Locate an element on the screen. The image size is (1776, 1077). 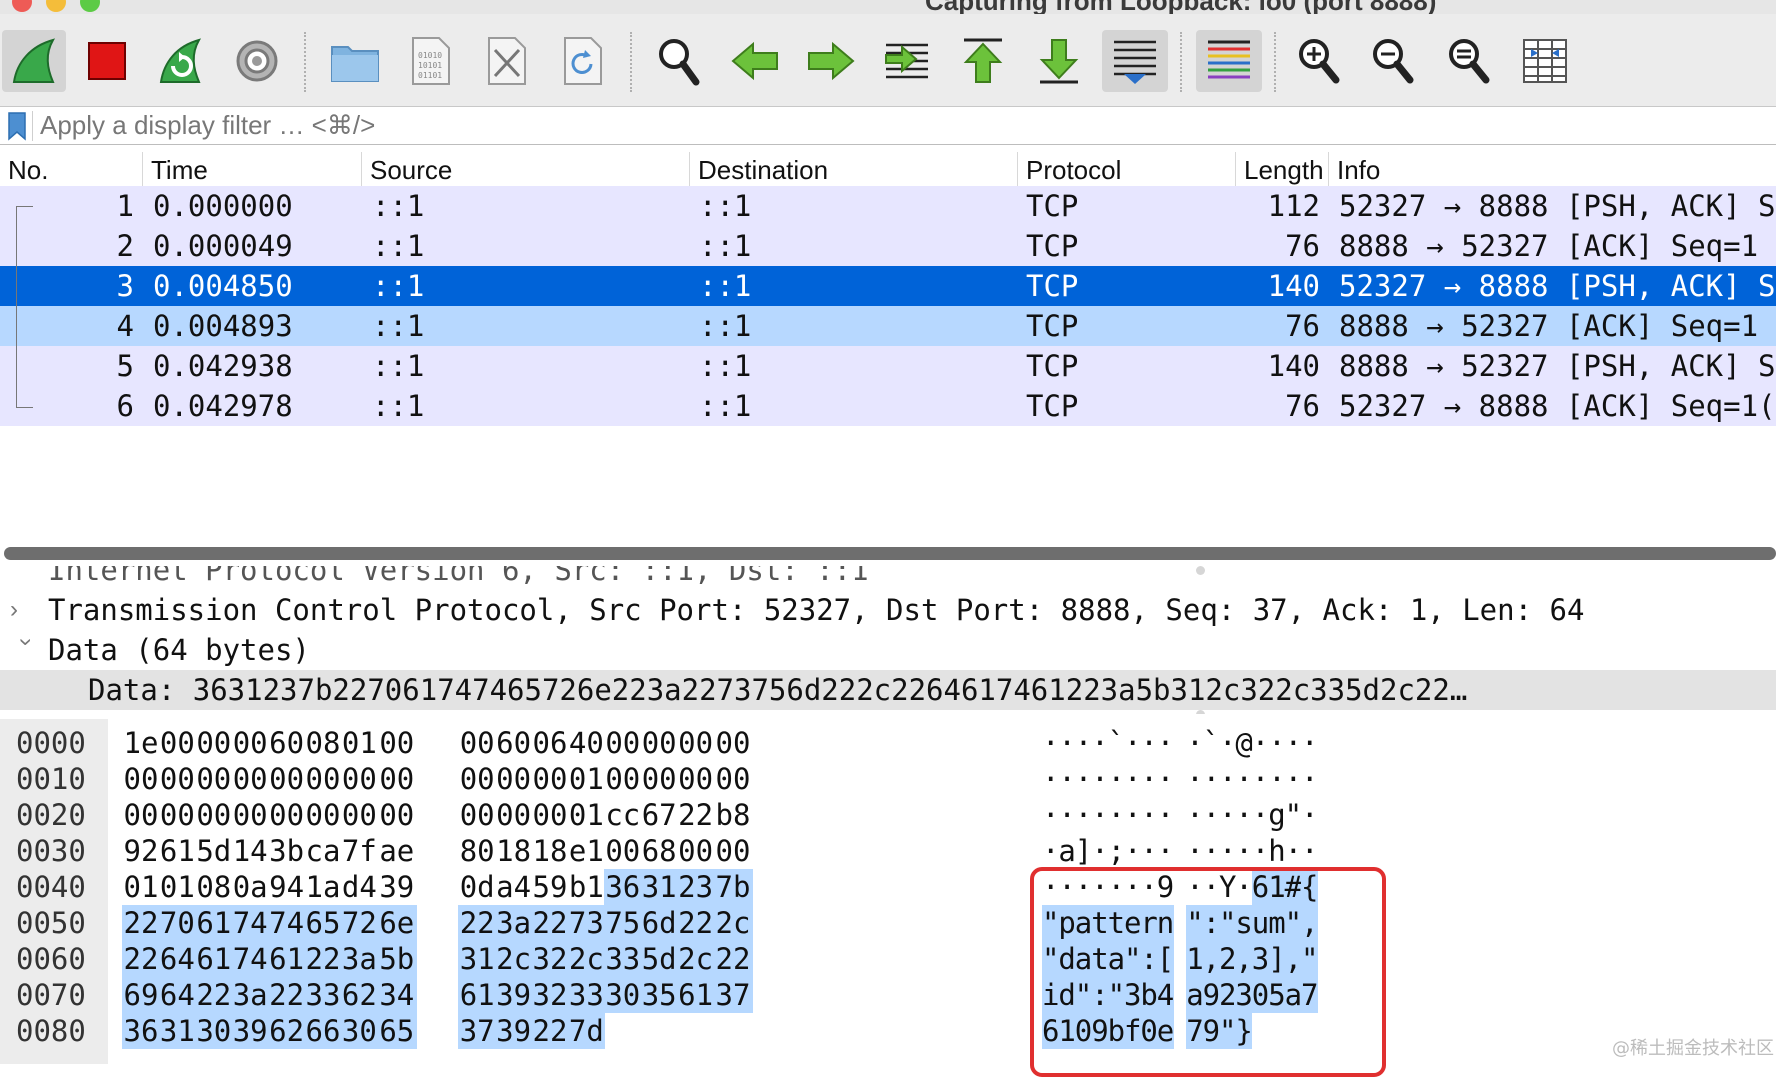
hex-byte: 18 is located at coordinates (514, 851).